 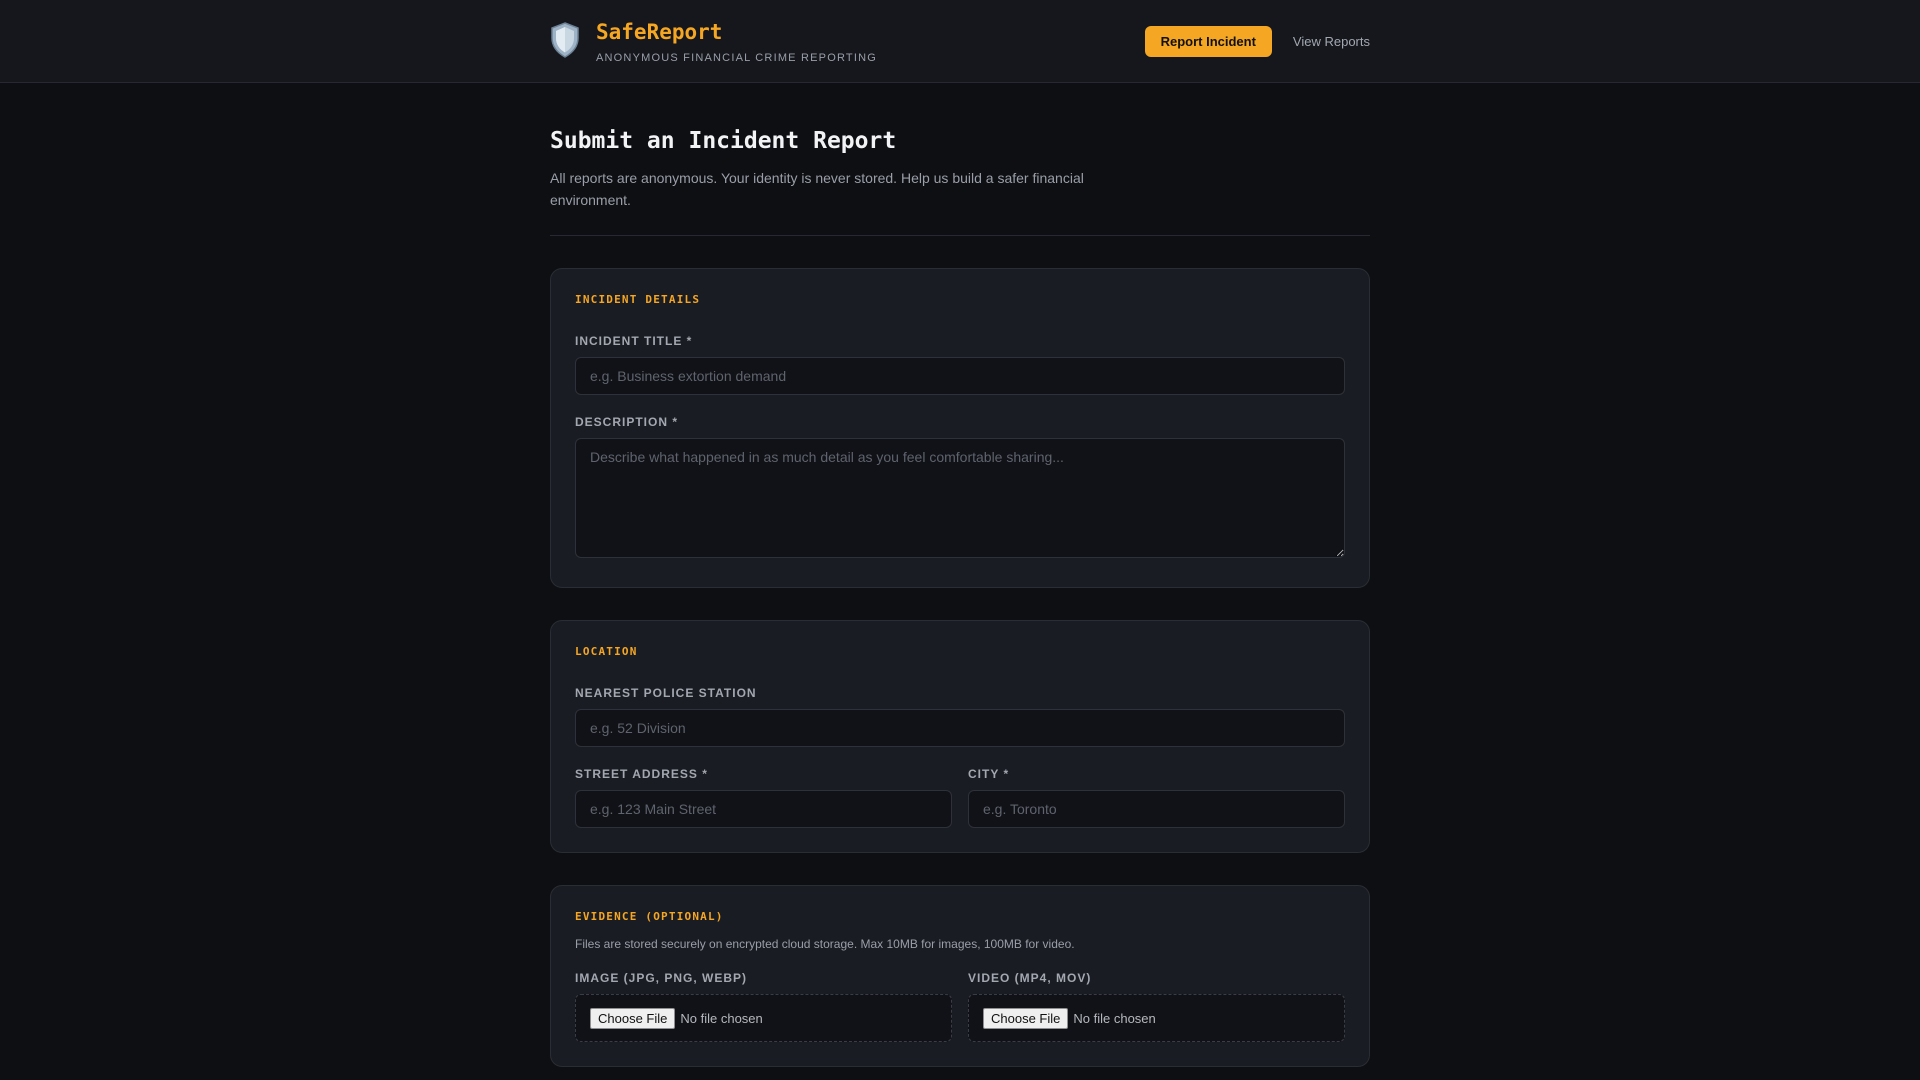 What do you see at coordinates (960, 728) in the screenshot?
I see `police-station-input` at bounding box center [960, 728].